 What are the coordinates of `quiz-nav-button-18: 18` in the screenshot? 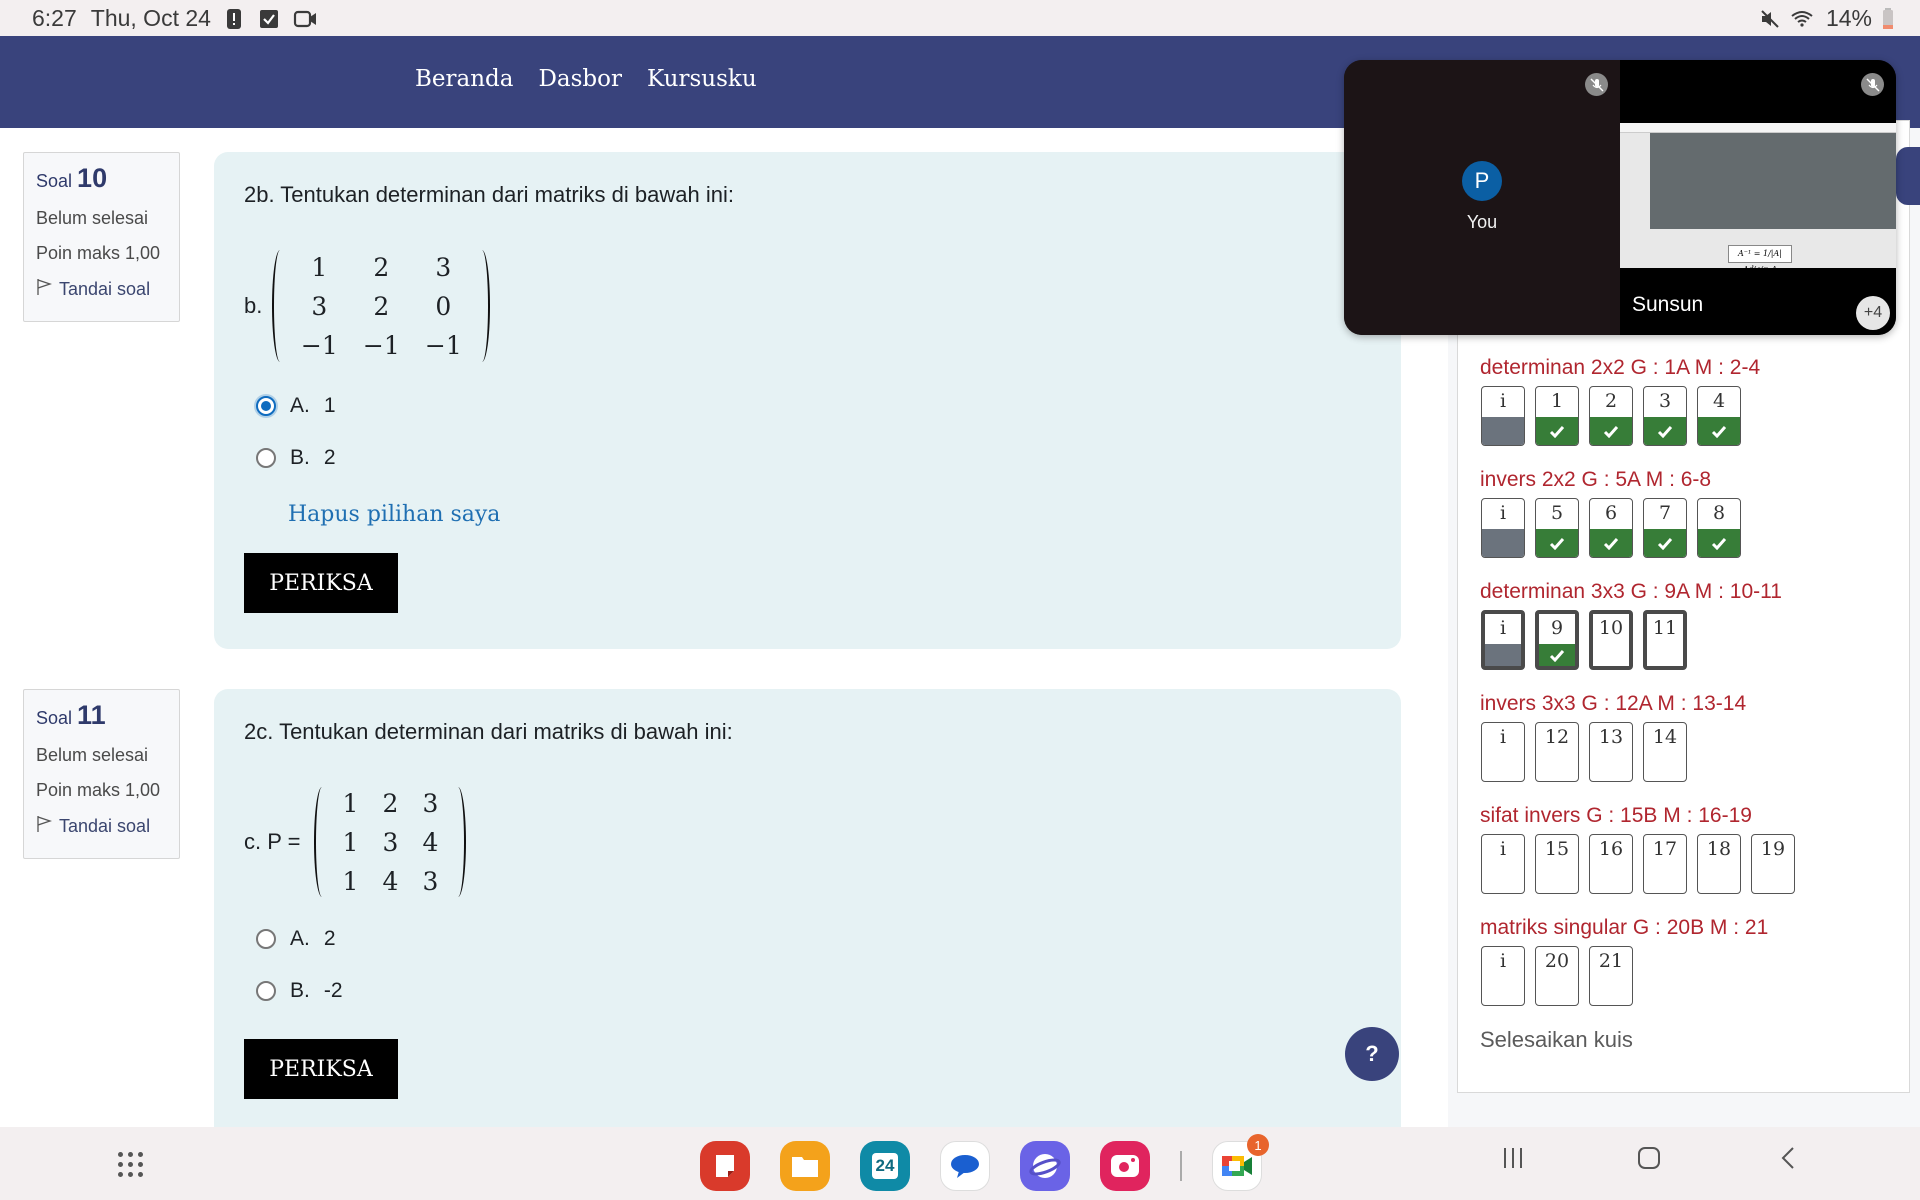 It's located at (1719, 864).